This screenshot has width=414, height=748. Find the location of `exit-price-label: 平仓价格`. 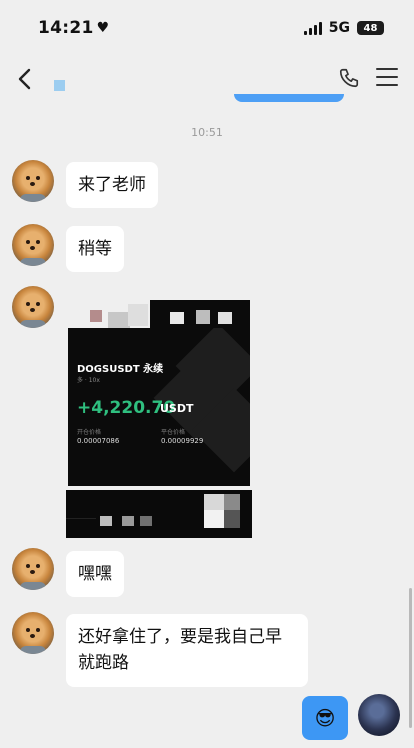

exit-price-label: 平仓价格 is located at coordinates (173, 432).